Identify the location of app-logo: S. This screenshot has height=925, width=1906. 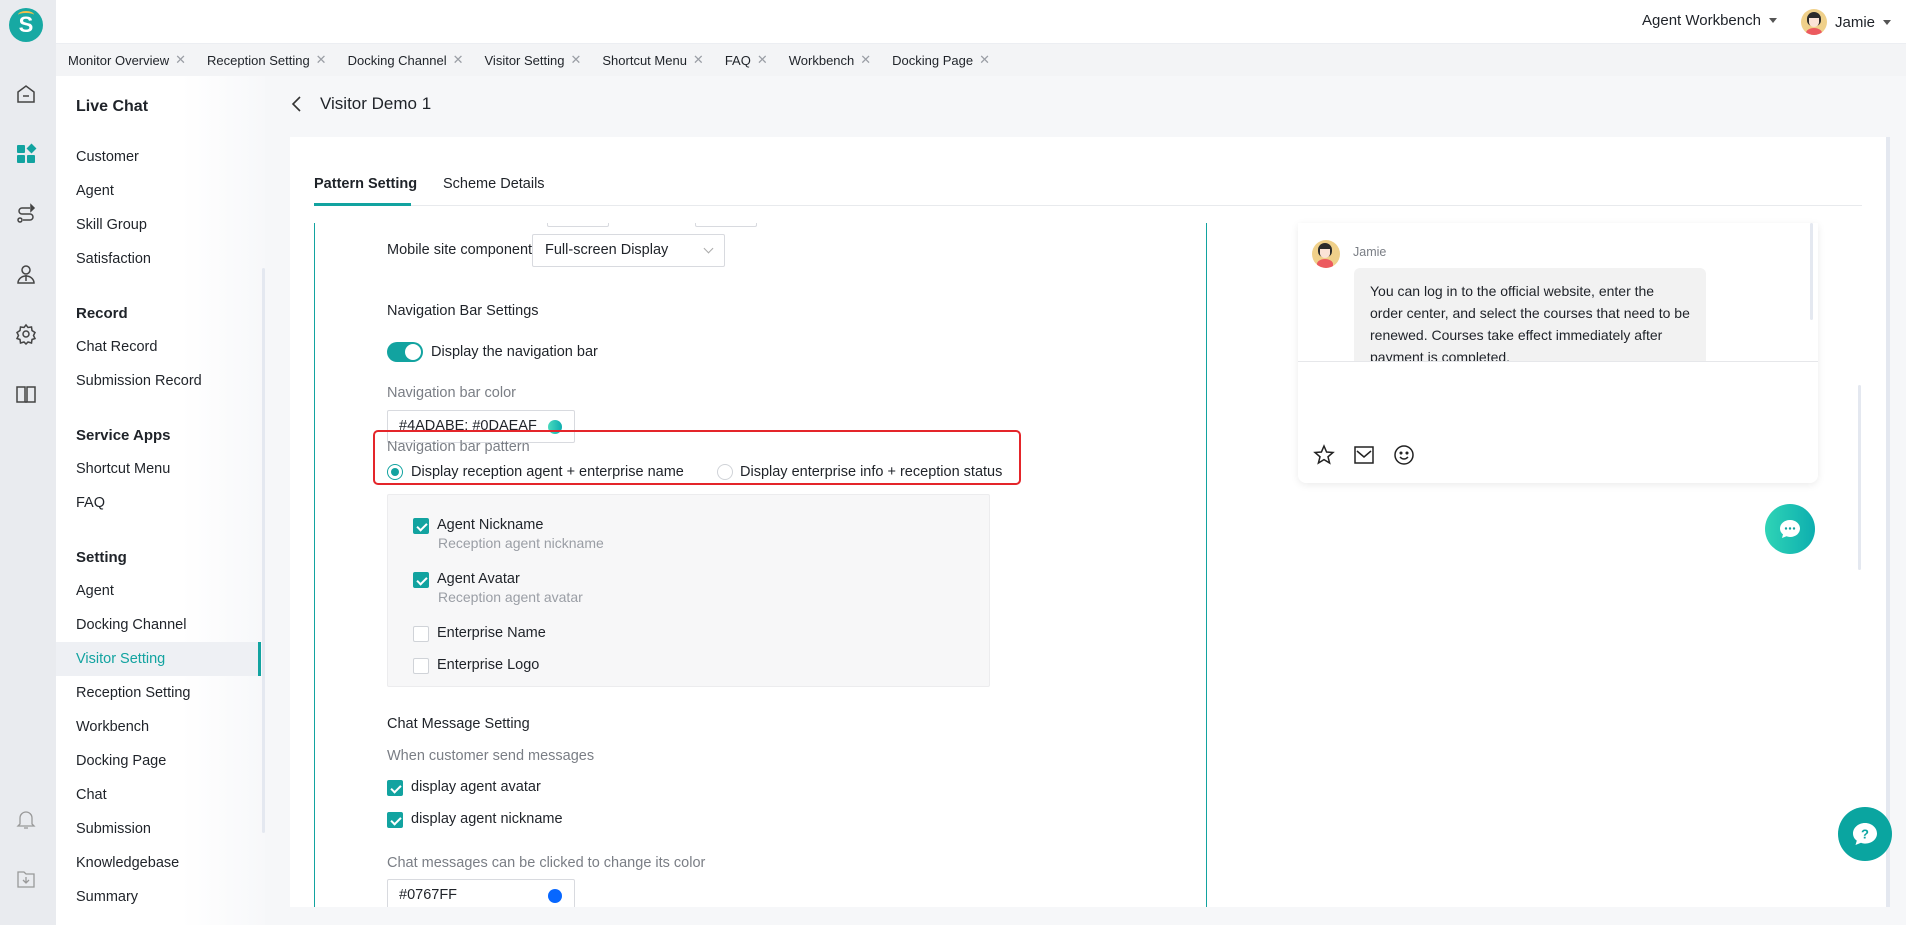
(26, 25).